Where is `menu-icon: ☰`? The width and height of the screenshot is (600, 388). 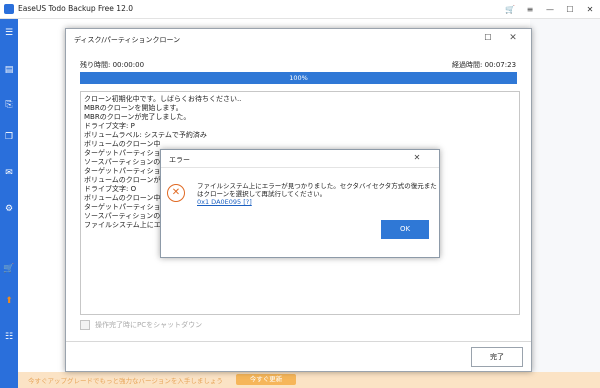 menu-icon: ☰ is located at coordinates (9, 33).